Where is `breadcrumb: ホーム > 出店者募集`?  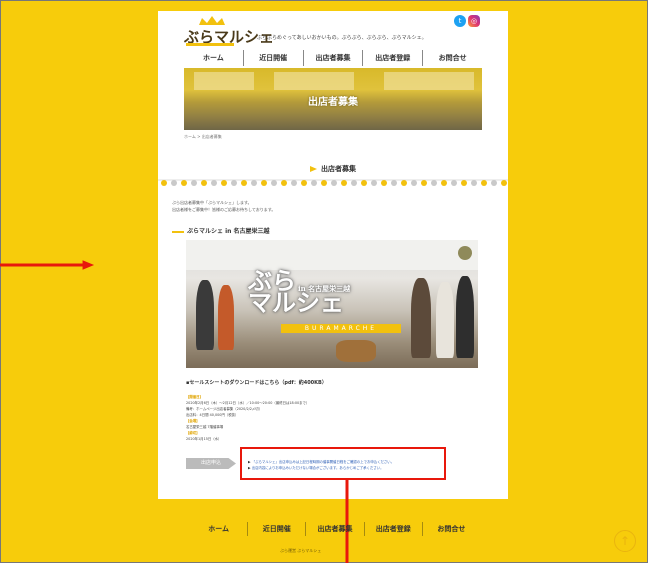
breadcrumb: ホーム > 出店者募集 is located at coordinates (203, 137).